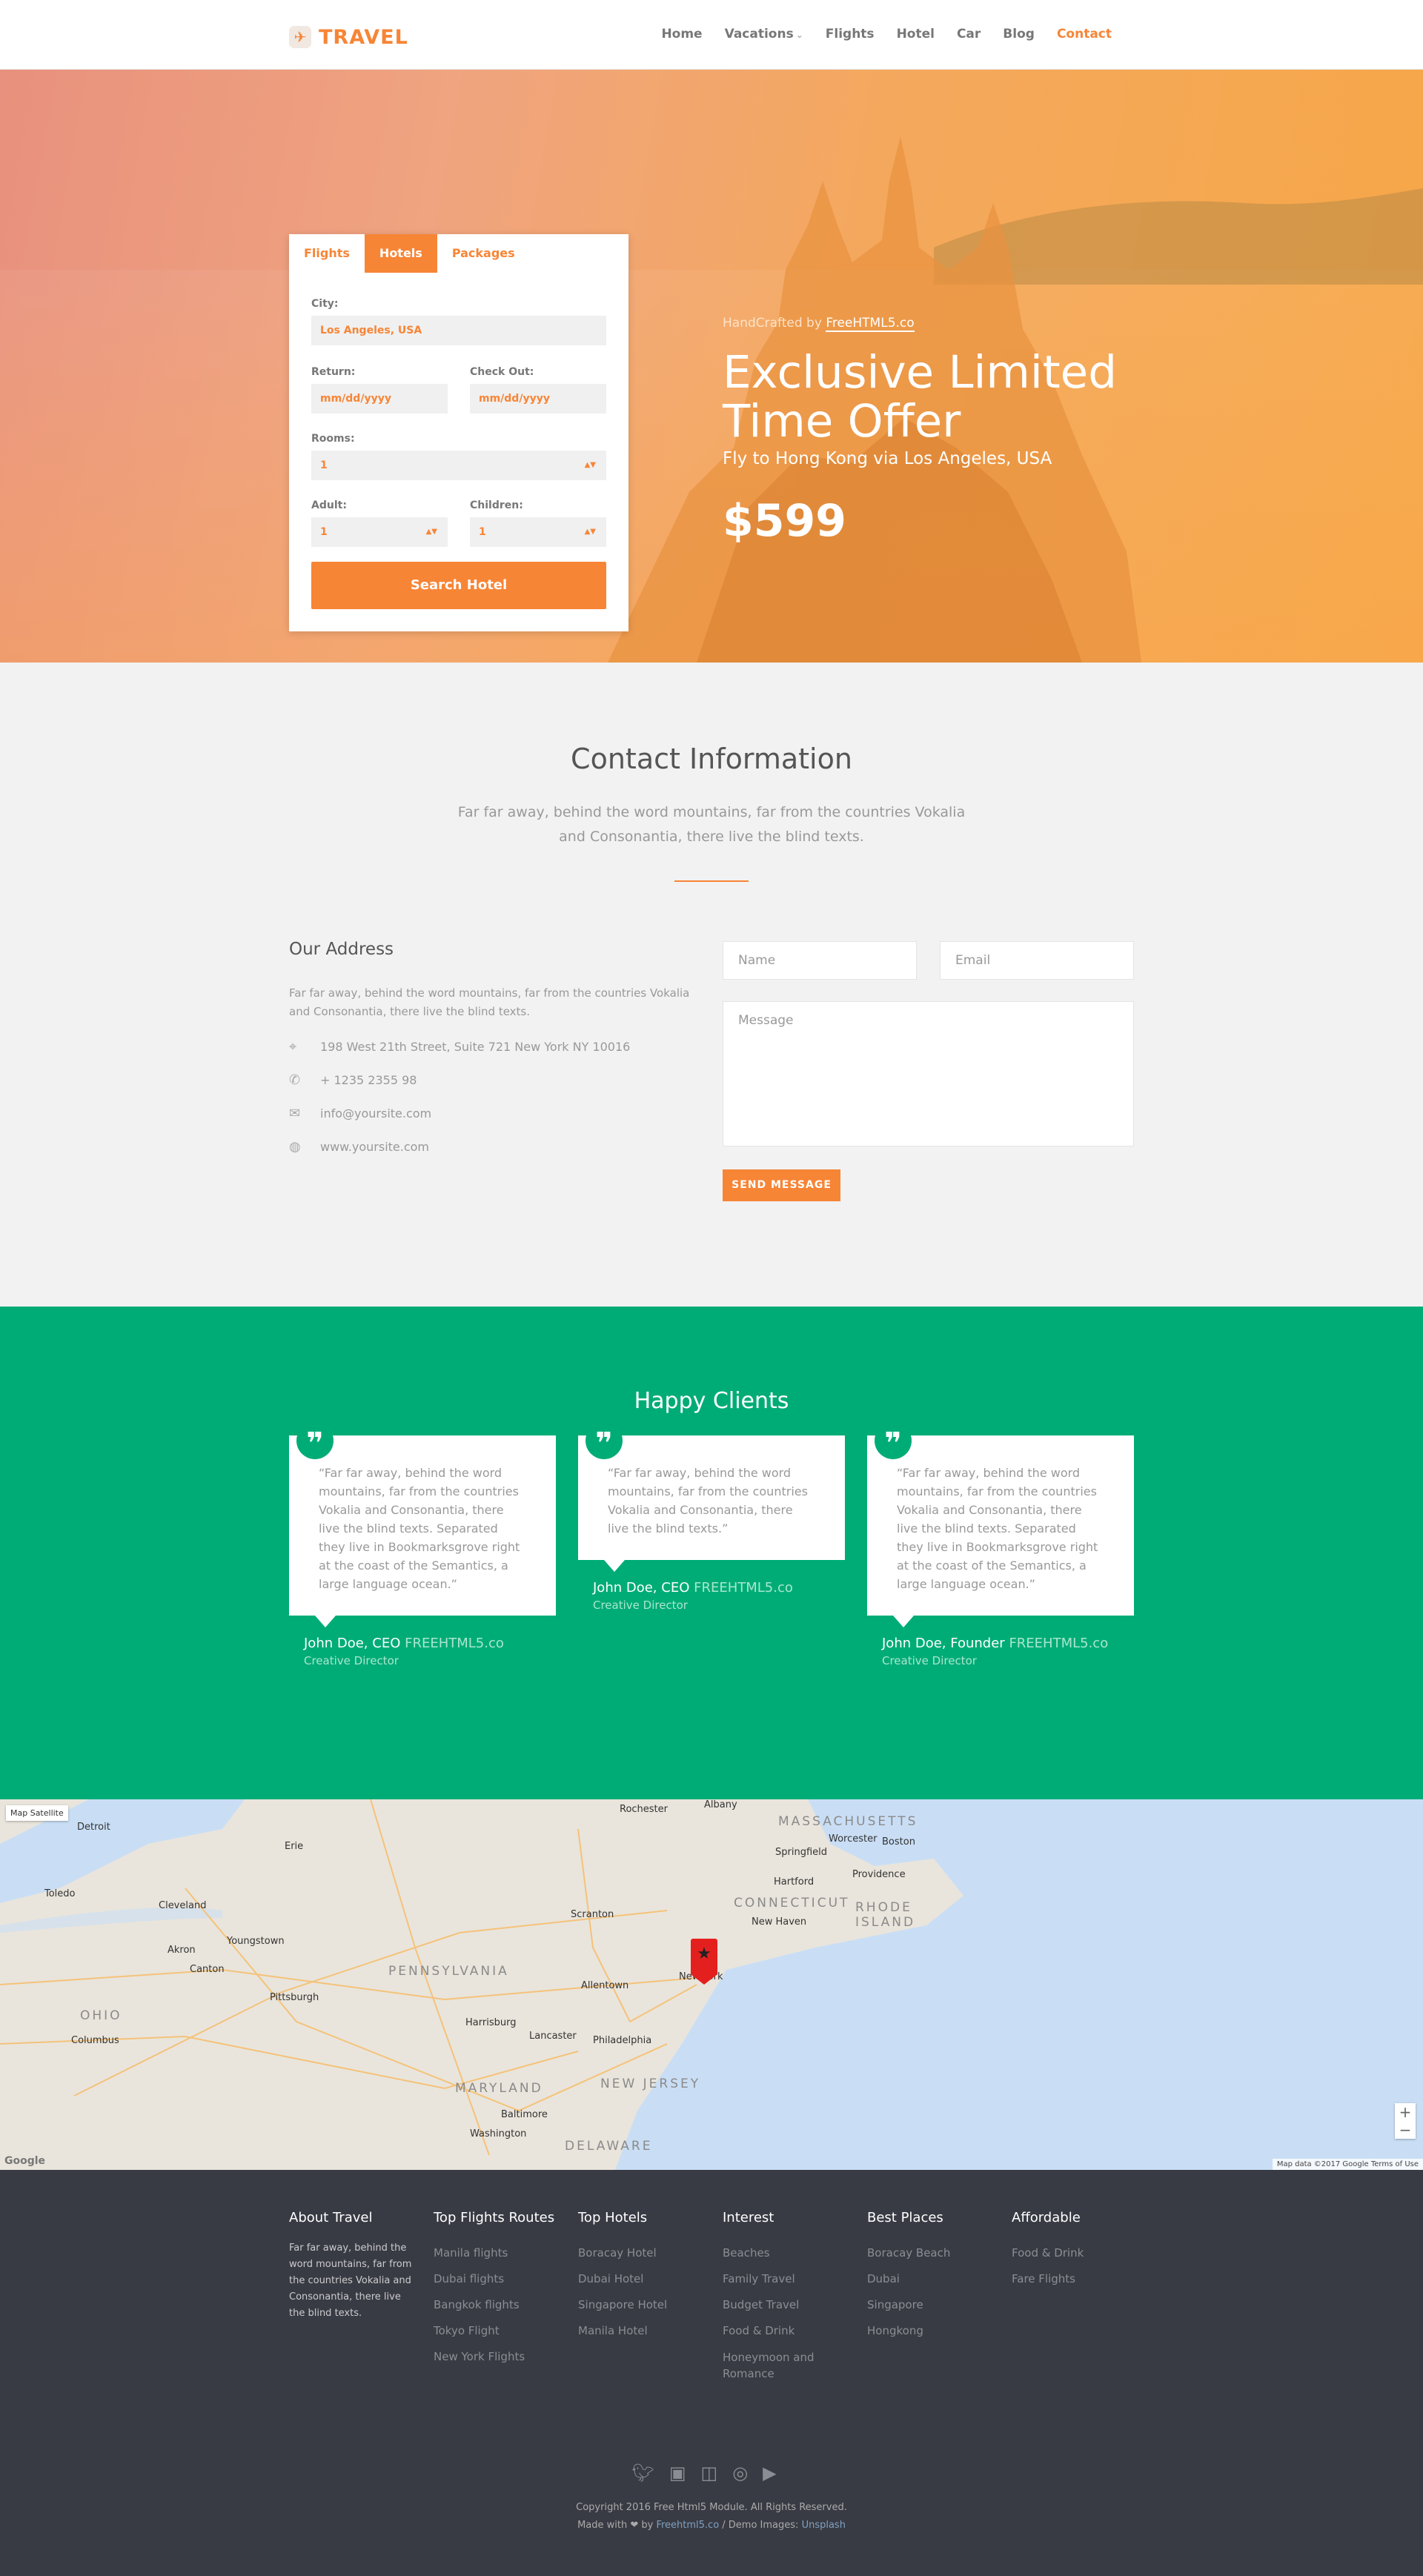  I want to click on footer-link: Budget Travel, so click(778, 2305).